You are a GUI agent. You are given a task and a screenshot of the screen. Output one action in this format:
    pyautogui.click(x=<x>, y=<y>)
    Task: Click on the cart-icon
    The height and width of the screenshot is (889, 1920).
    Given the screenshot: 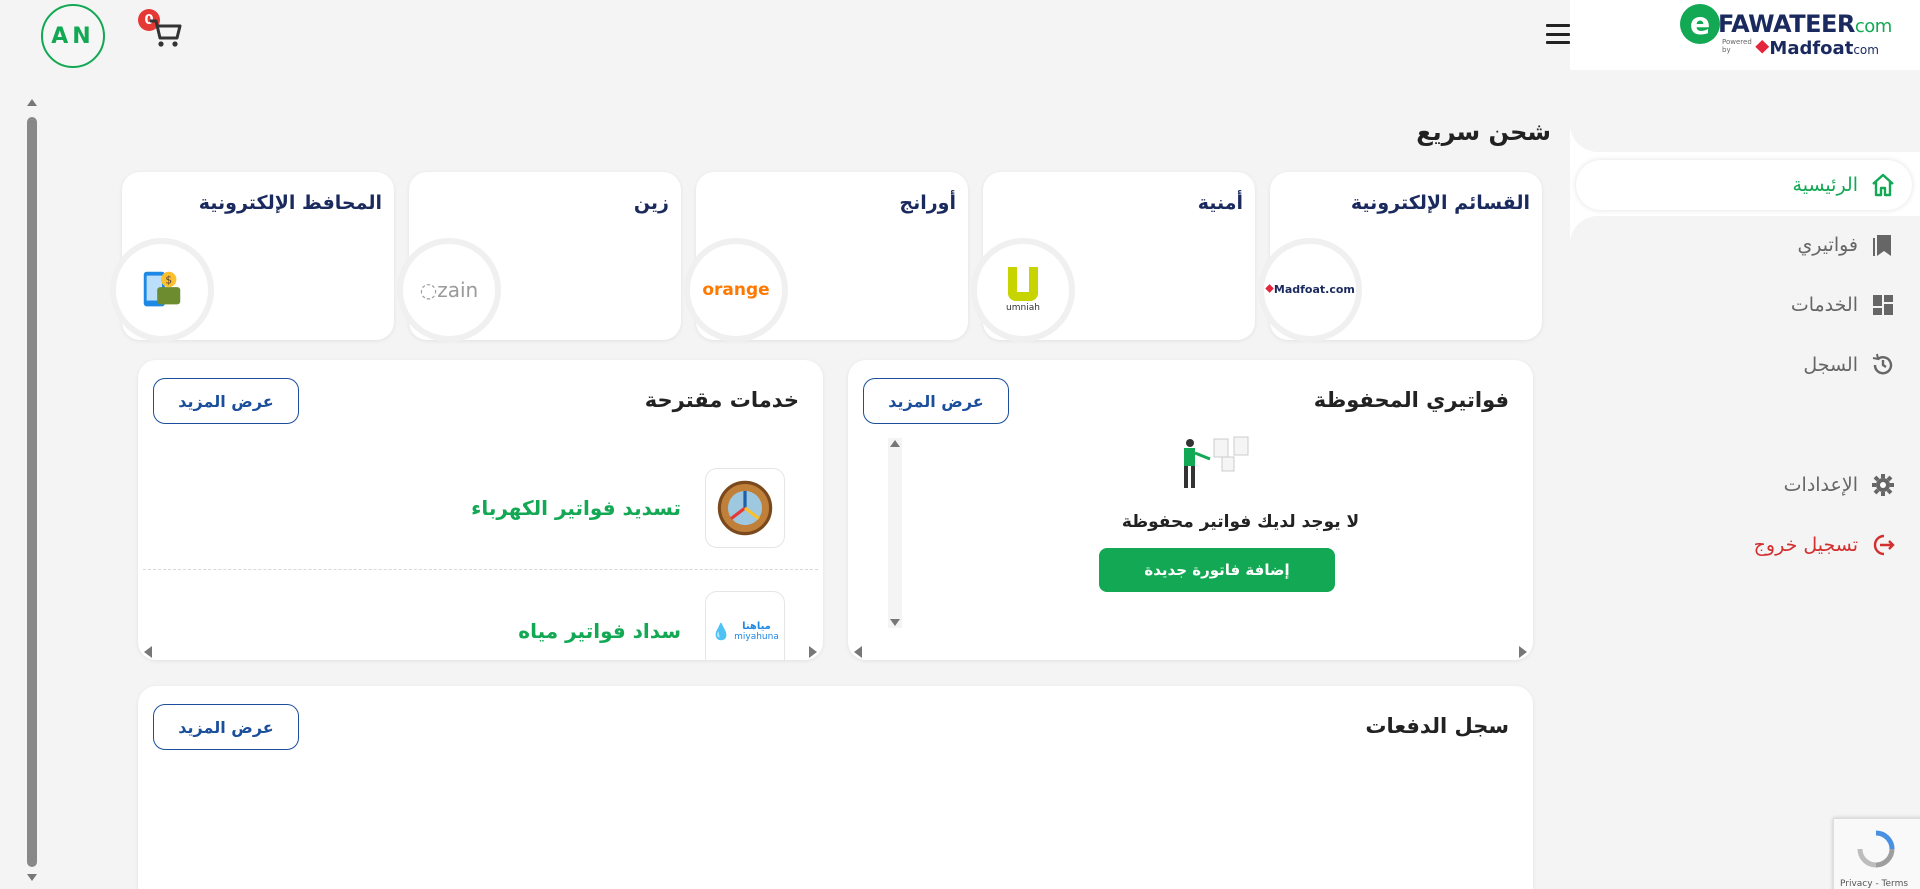 What is the action you would take?
    pyautogui.click(x=165, y=32)
    